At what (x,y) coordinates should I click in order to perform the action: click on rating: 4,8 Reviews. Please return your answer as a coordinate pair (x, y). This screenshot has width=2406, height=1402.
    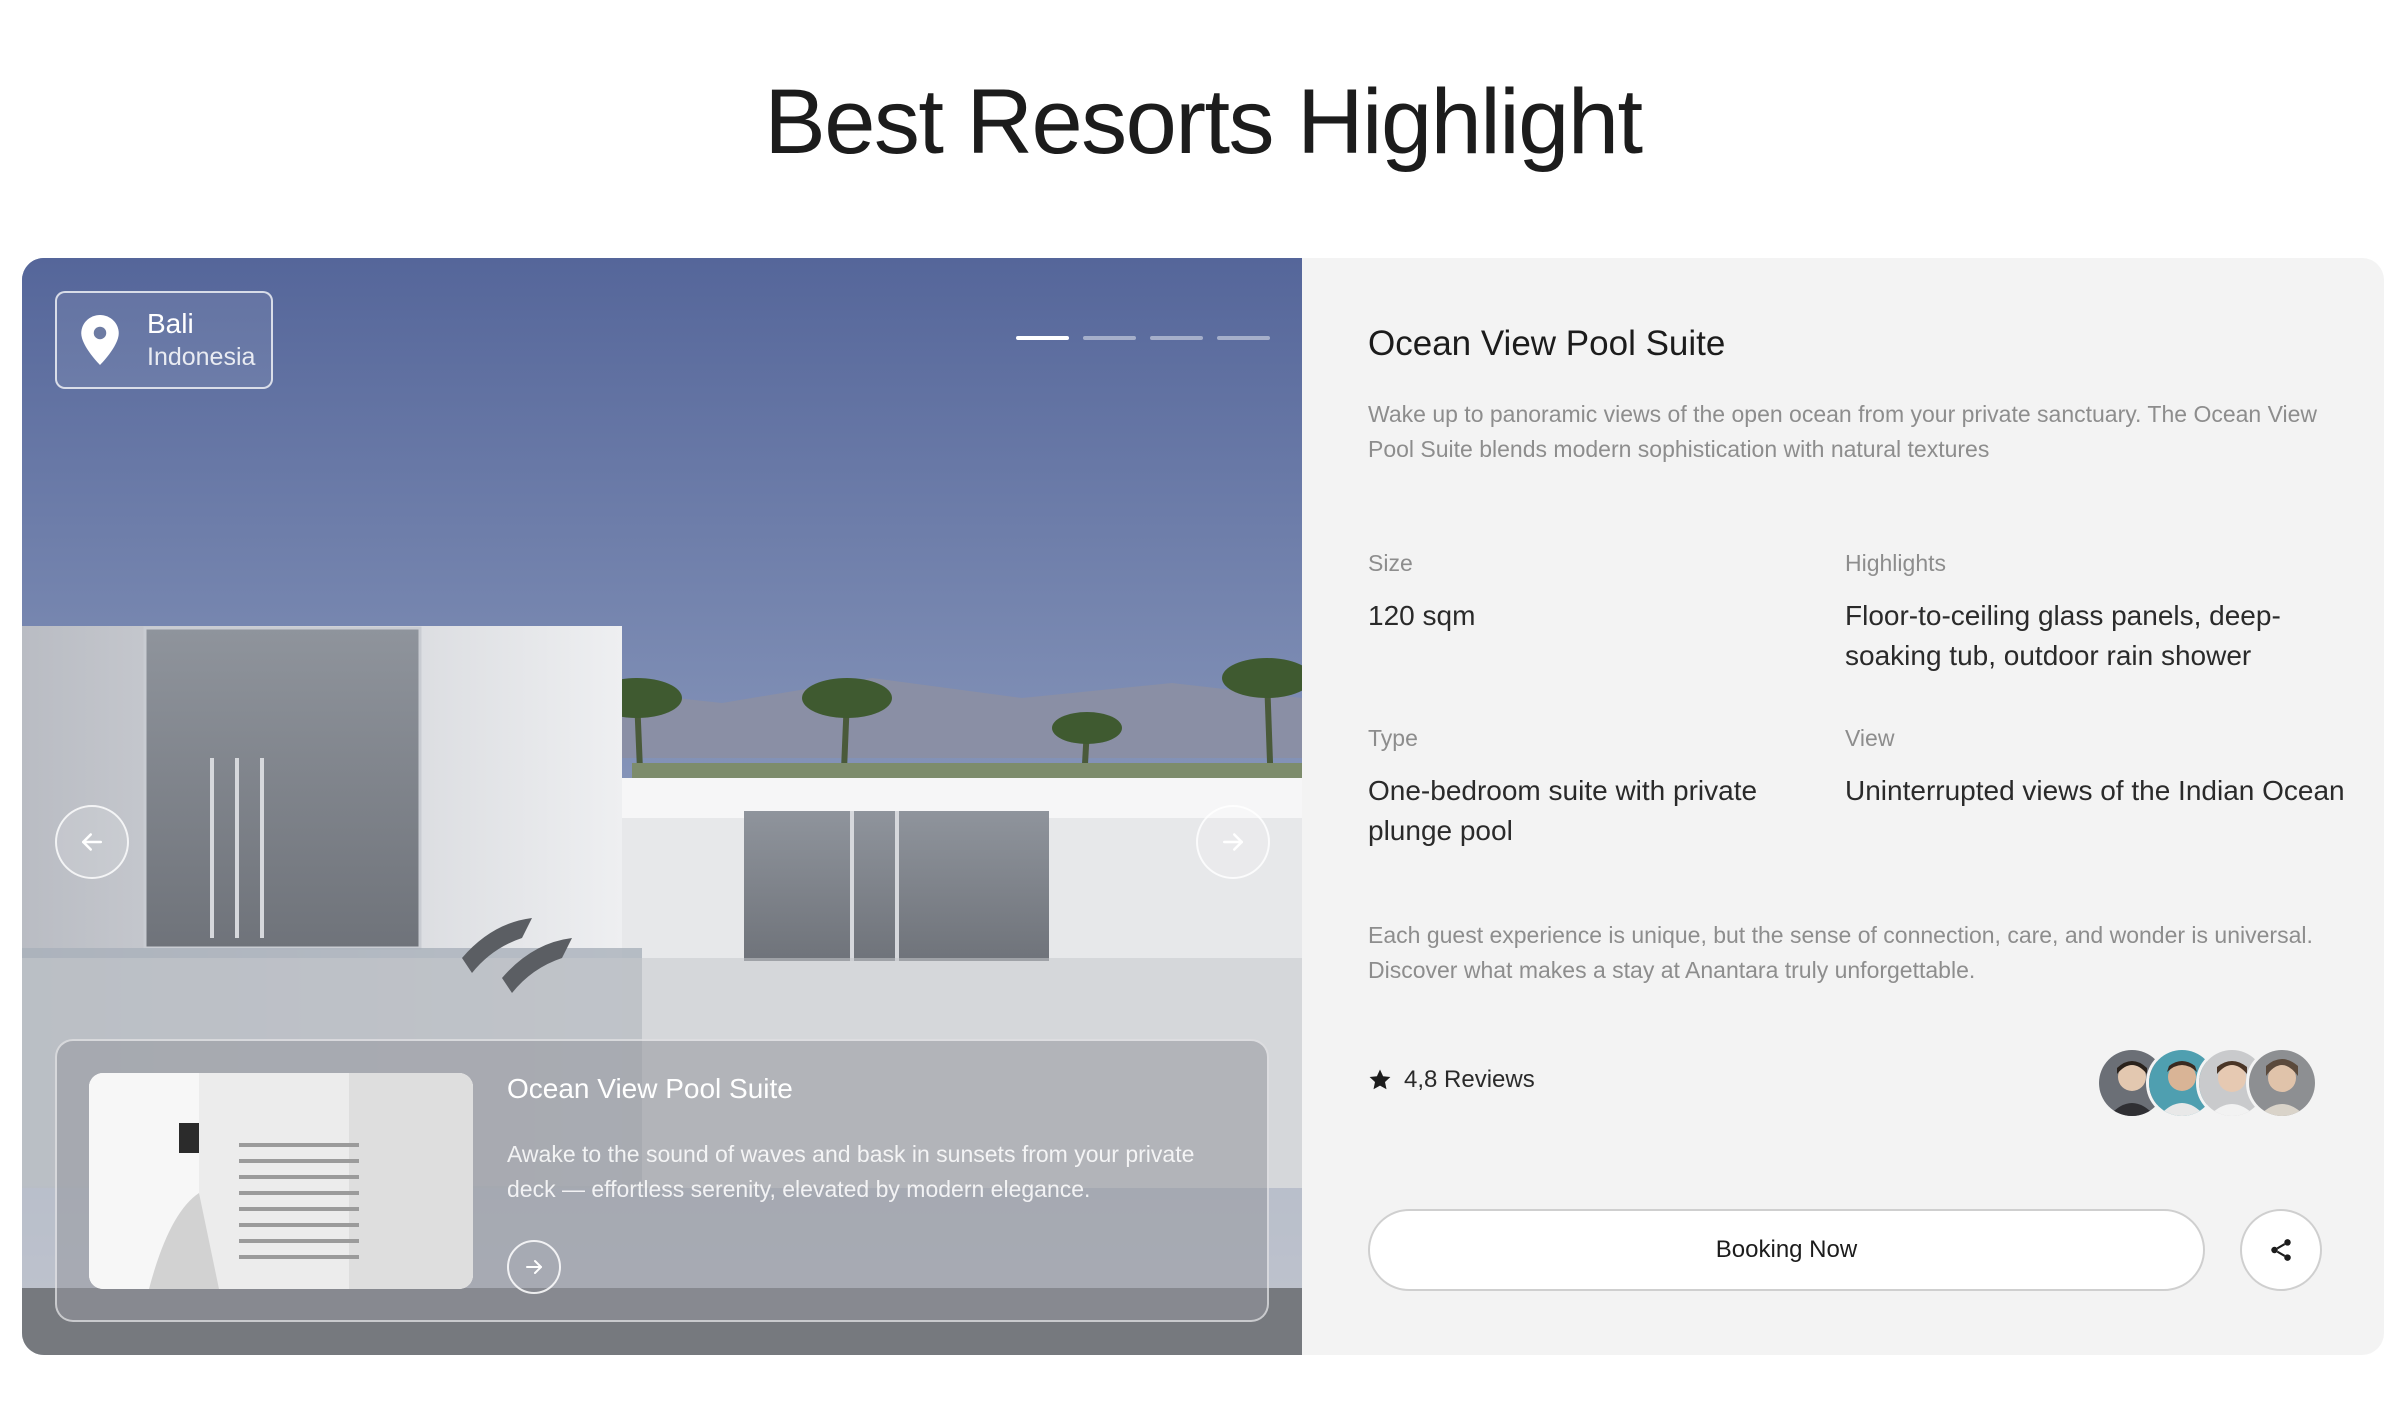
    Looking at the image, I should click on (1451, 1080).